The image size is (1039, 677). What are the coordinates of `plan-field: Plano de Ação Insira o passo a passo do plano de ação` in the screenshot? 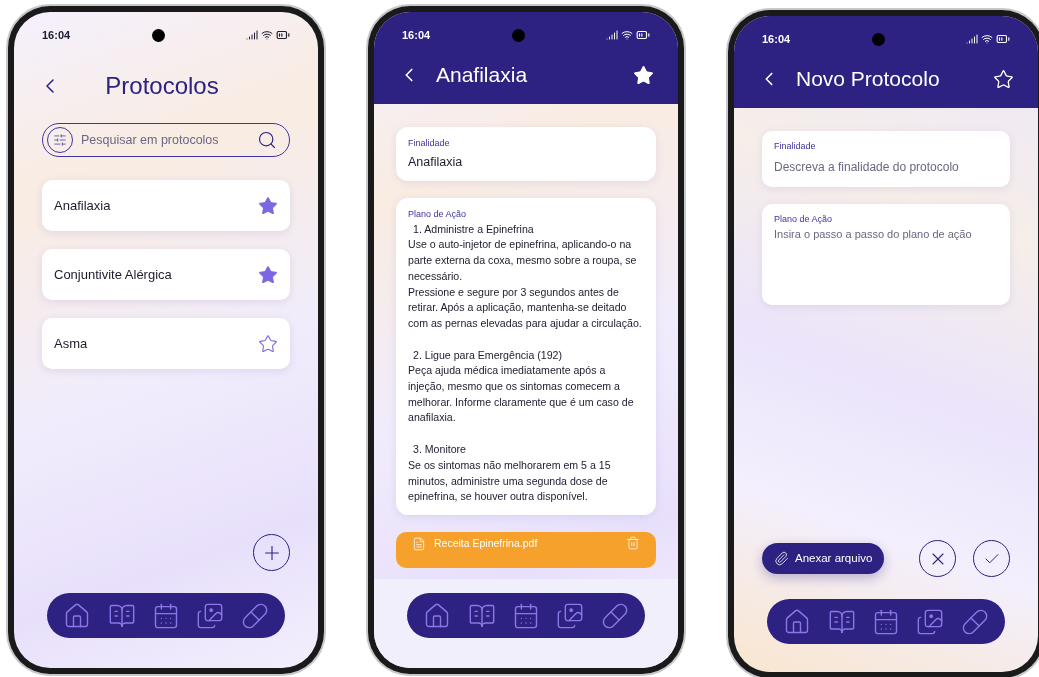 It's located at (886, 254).